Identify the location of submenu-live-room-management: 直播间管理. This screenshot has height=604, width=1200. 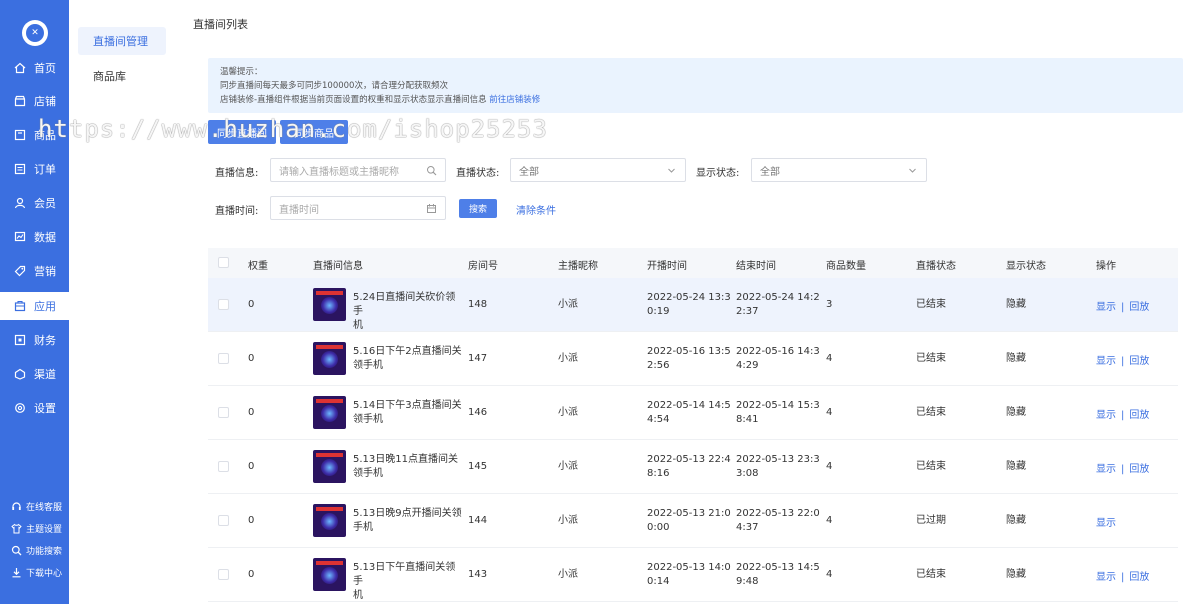
(122, 41).